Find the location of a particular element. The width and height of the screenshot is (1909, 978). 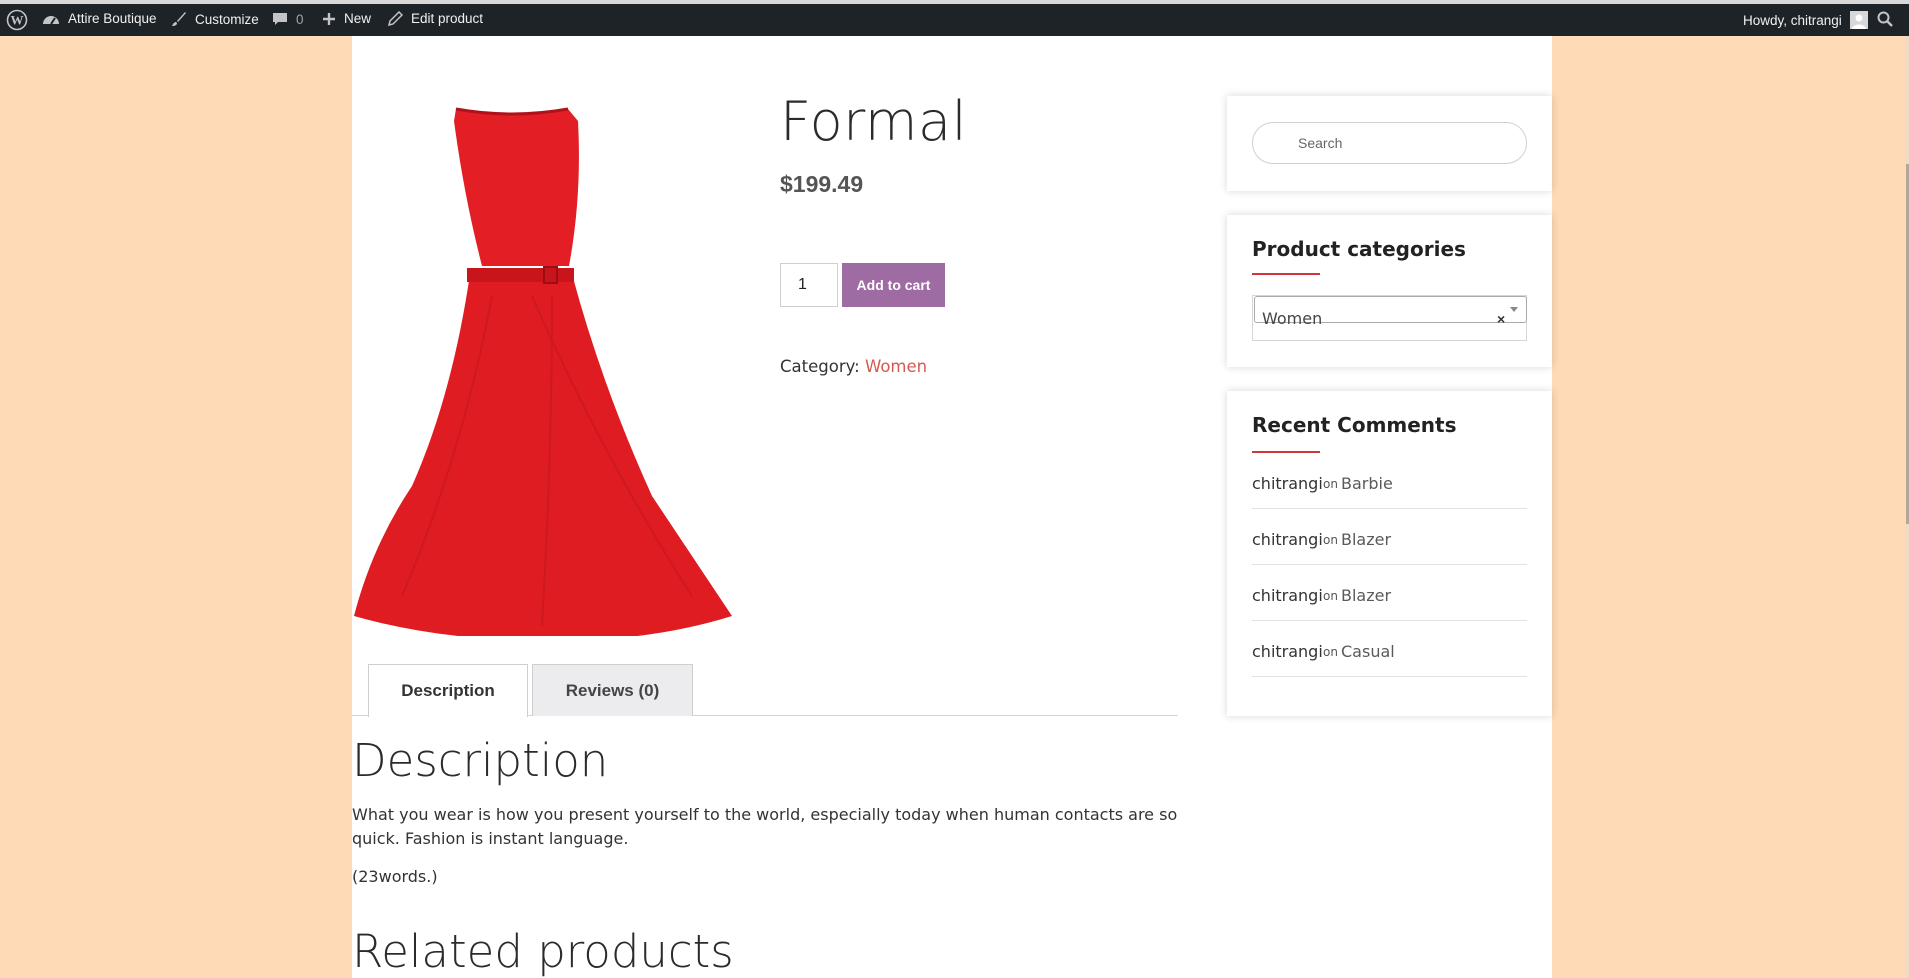

edit-product-label: Edit product is located at coordinates (447, 18).